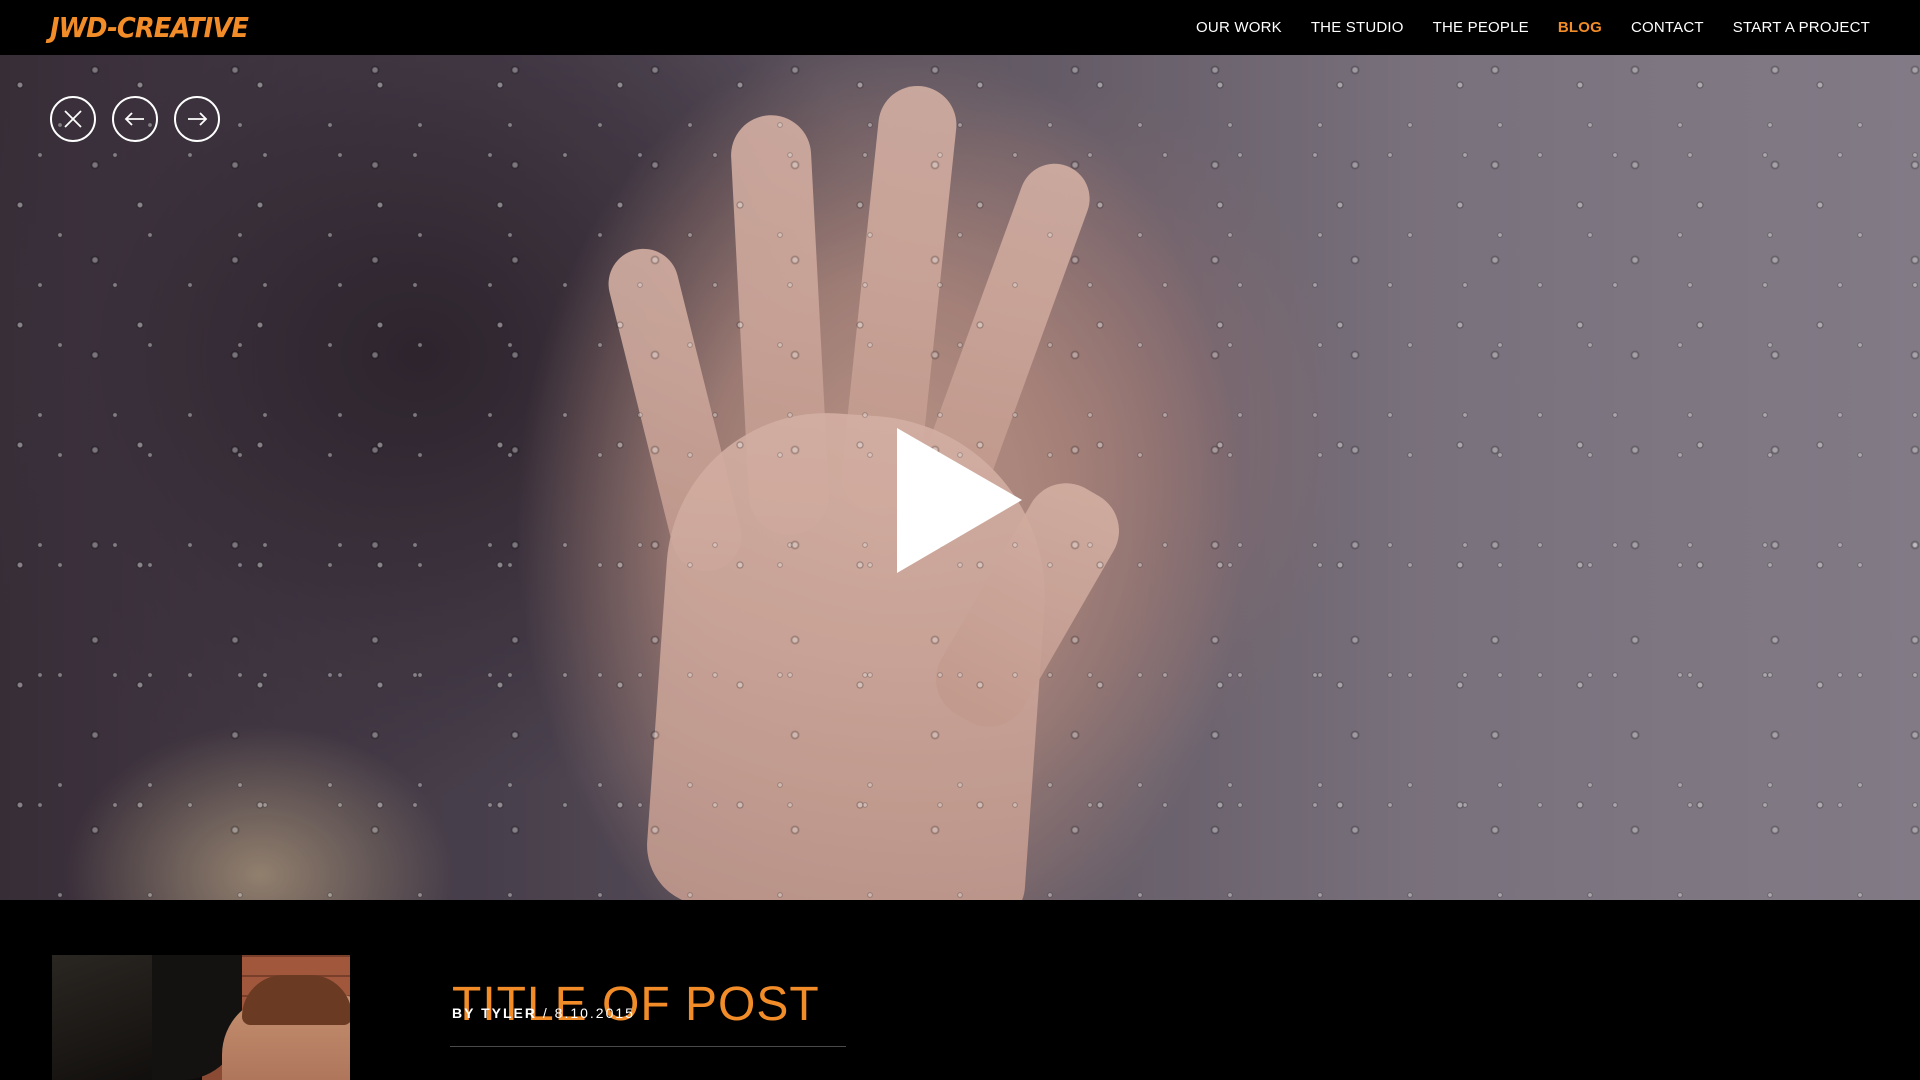  I want to click on close-button, so click(73, 119).